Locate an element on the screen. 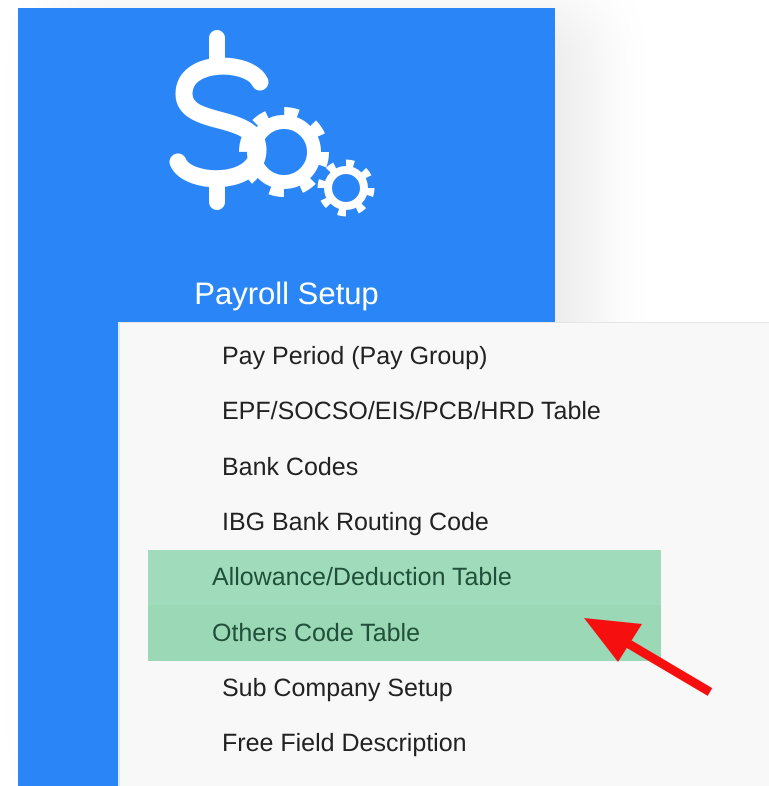 This screenshot has width=769, height=786. tile-label: Payroll Setup is located at coordinates (286, 294).